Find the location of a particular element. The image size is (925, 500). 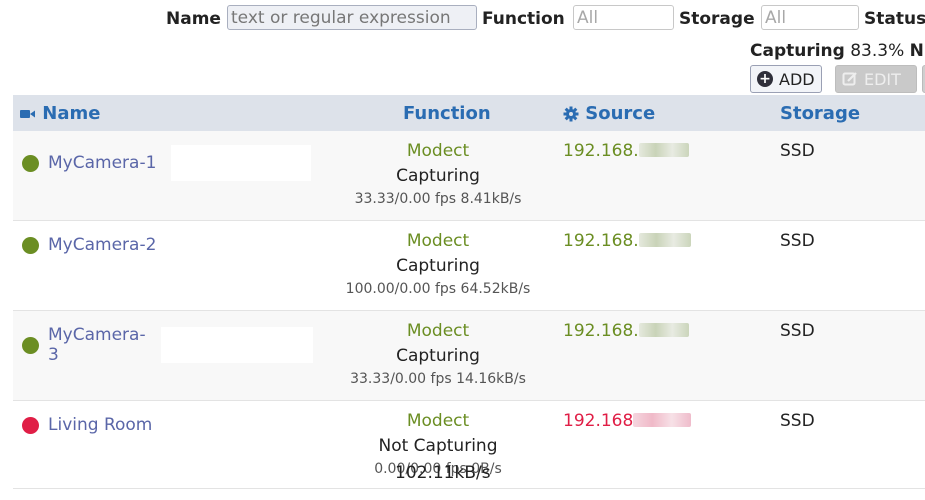

video-camera-icon is located at coordinates (27, 113).